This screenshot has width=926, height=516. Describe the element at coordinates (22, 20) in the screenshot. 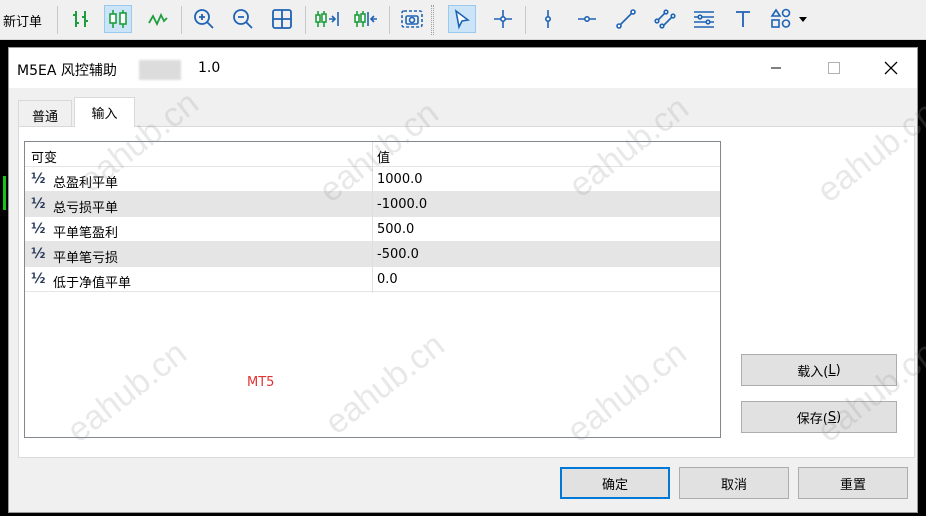

I see `new-order-button: 新订单` at that location.